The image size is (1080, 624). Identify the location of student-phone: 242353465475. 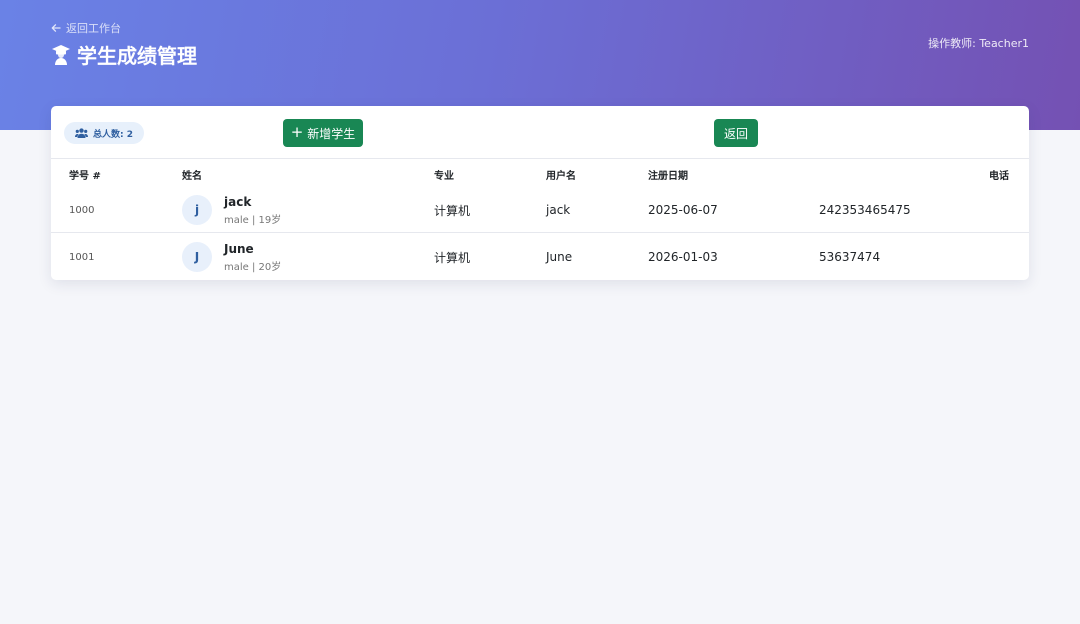
(865, 210).